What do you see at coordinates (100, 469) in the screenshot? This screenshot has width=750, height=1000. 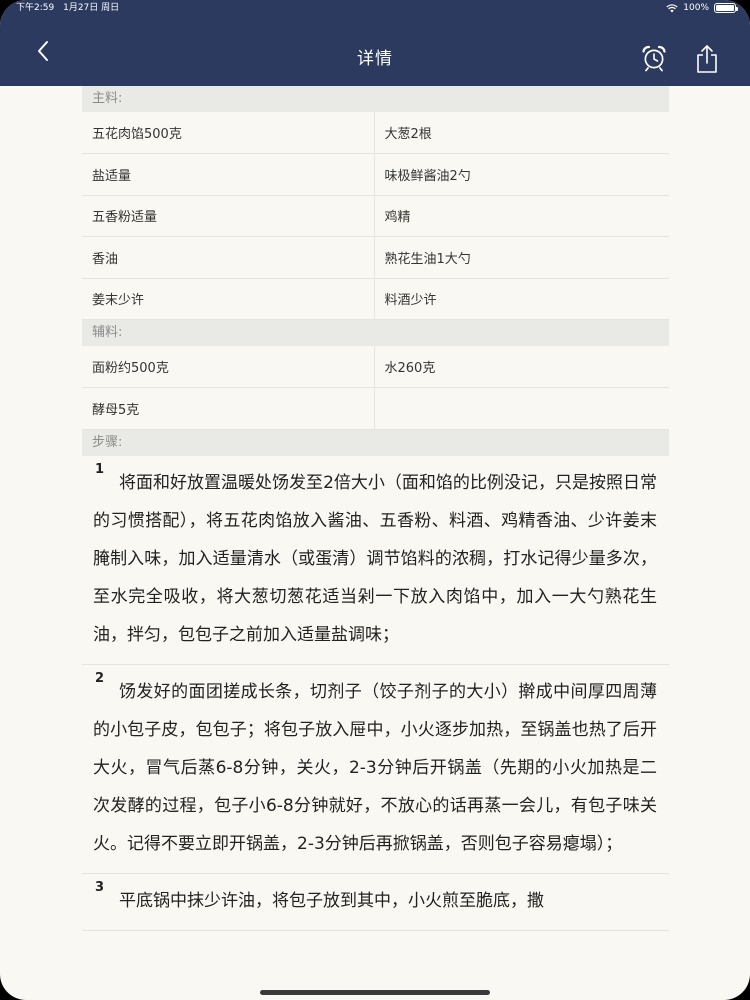 I see `step-number: 1` at bounding box center [100, 469].